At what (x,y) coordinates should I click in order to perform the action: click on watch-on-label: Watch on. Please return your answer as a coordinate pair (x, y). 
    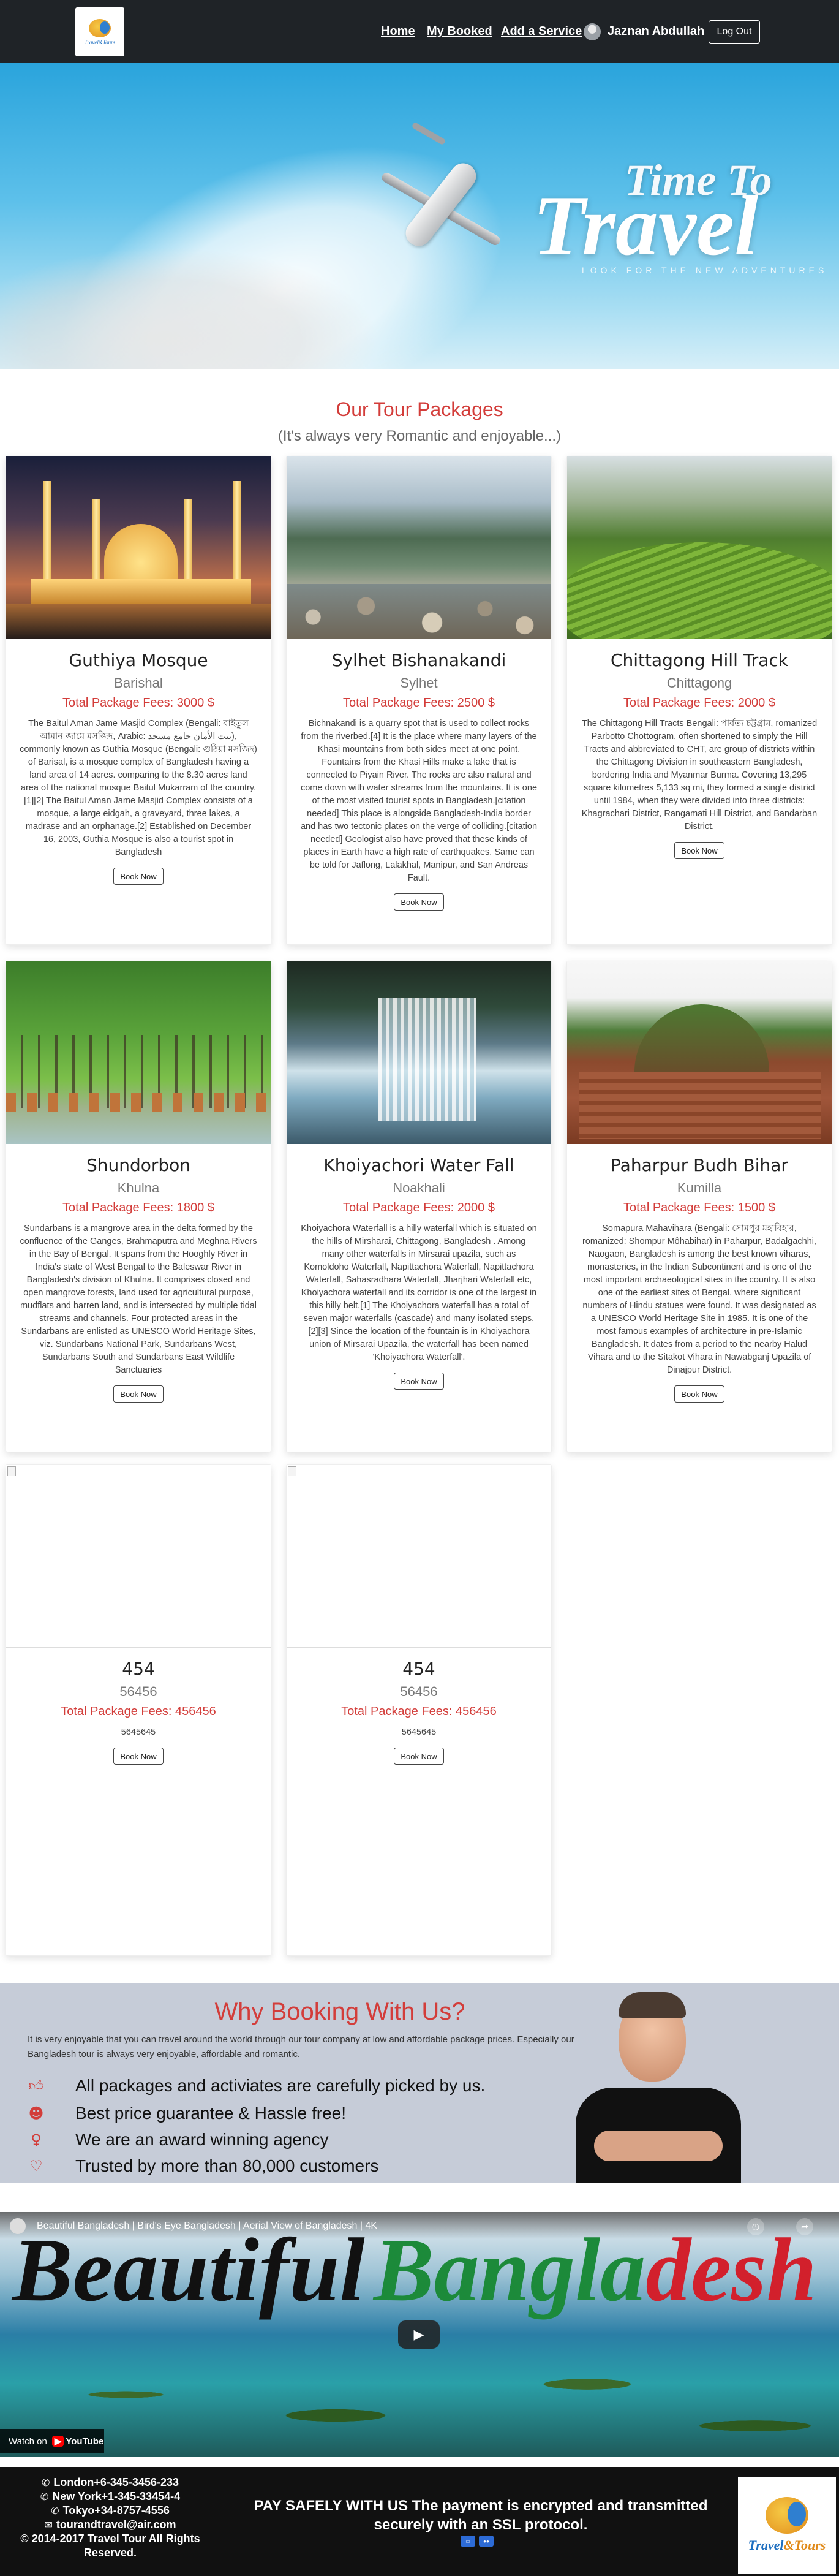
    Looking at the image, I should click on (28, 2441).